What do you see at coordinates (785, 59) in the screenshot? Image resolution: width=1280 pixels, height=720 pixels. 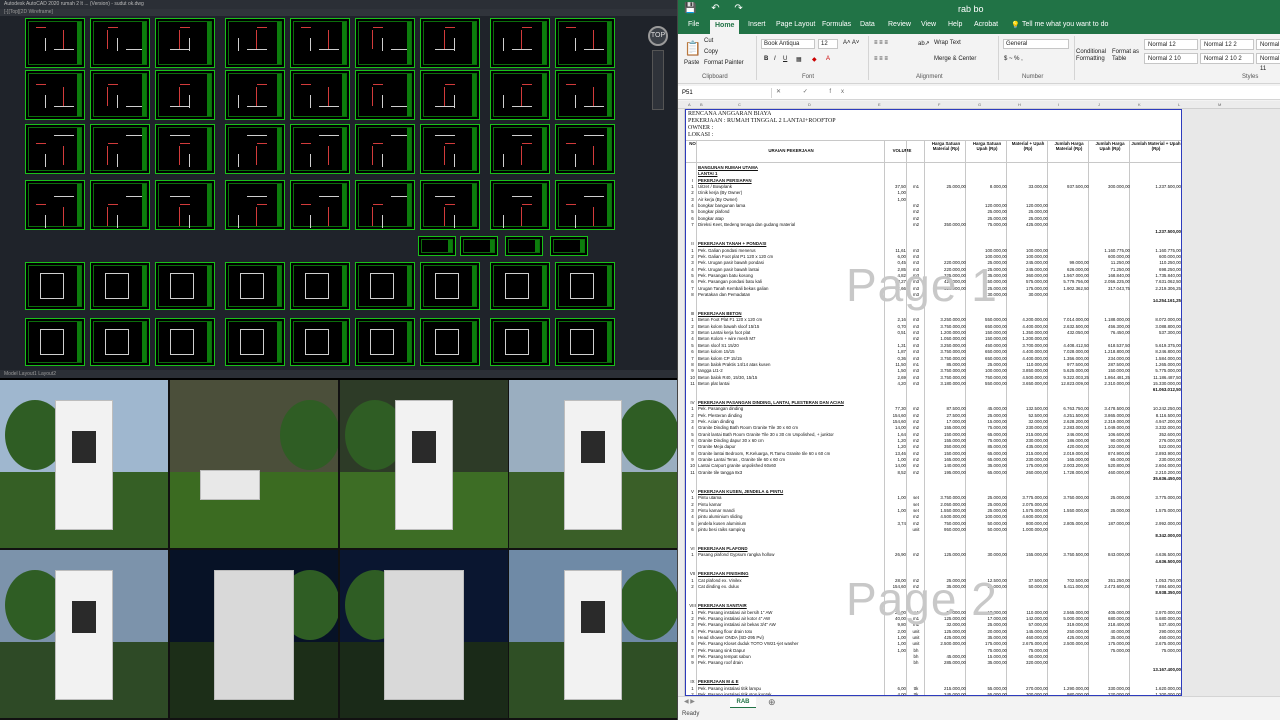 I see `underline-button: U` at bounding box center [785, 59].